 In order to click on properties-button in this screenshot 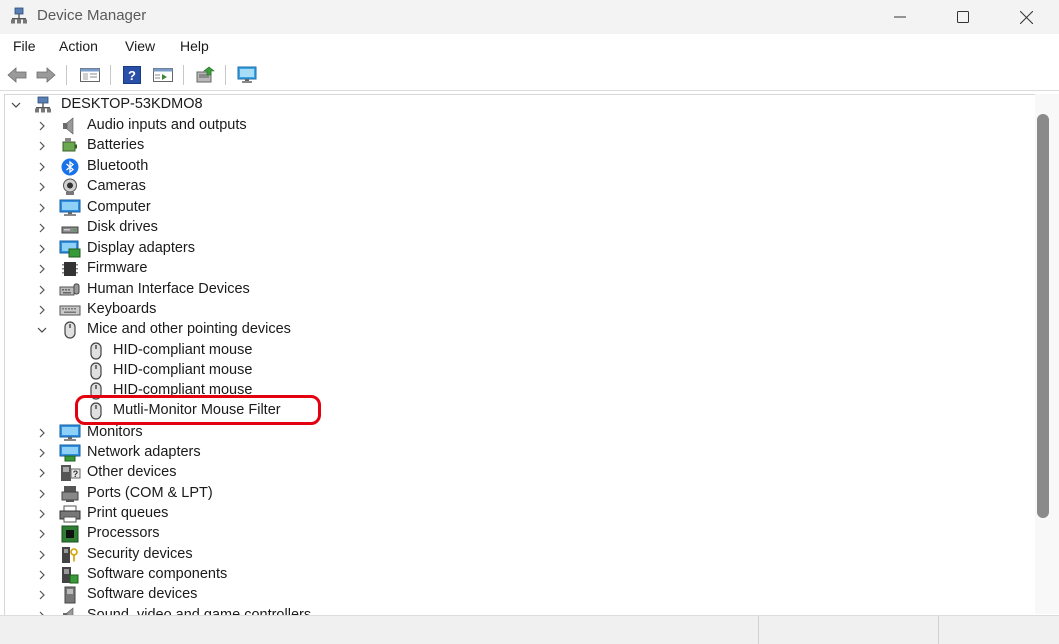, I will do `click(163, 75)`.